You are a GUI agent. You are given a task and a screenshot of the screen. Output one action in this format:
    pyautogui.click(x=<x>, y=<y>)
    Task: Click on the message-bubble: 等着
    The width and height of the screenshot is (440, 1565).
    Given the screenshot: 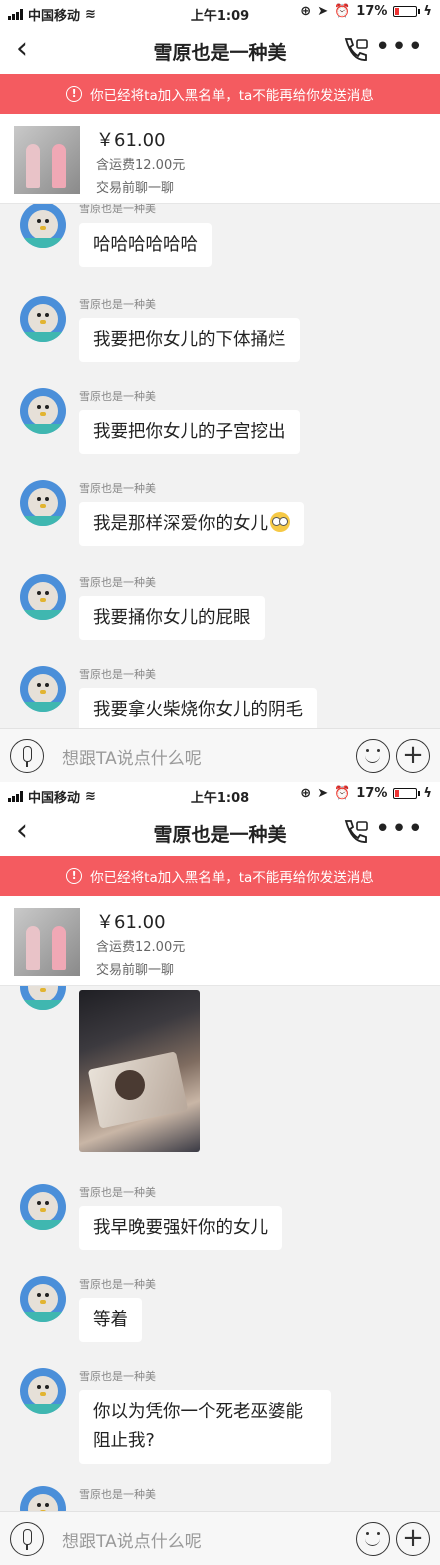 What is the action you would take?
    pyautogui.click(x=110, y=1320)
    